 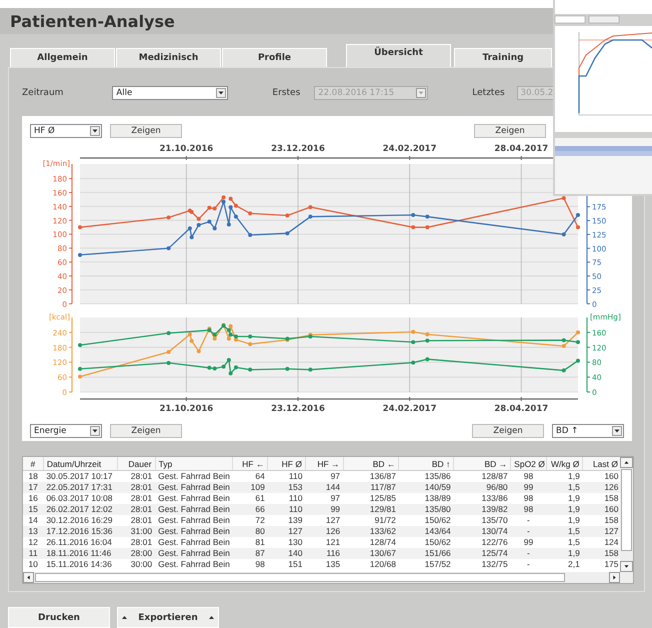 What do you see at coordinates (426, 498) in the screenshot?
I see `table-cell: 138/89` at bounding box center [426, 498].